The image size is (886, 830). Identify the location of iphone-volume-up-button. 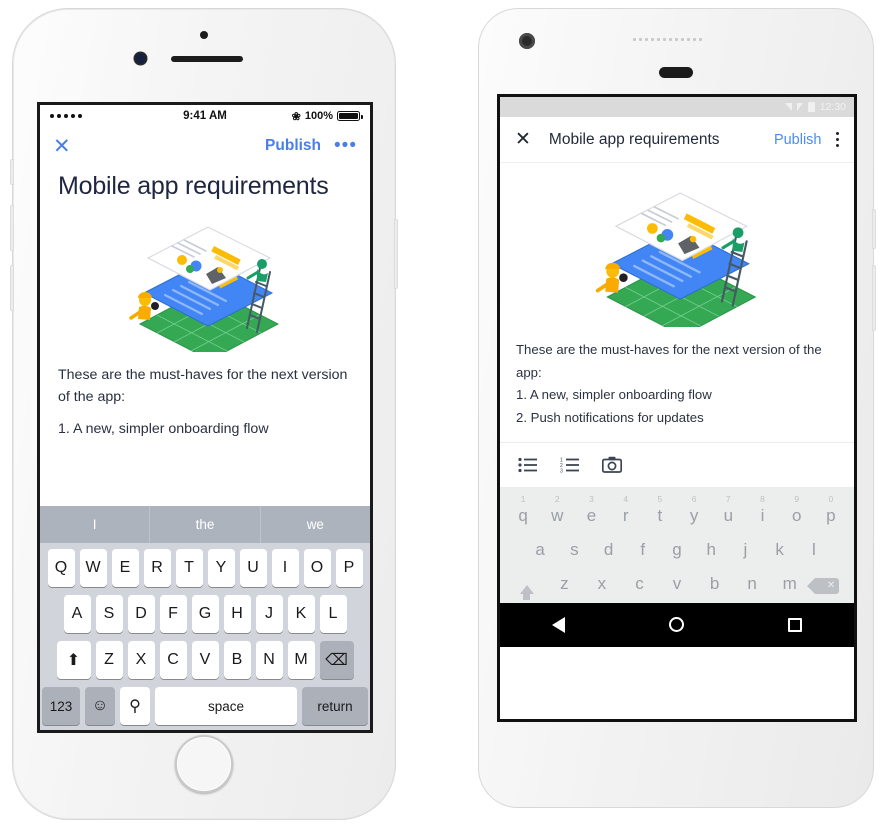
(12, 228).